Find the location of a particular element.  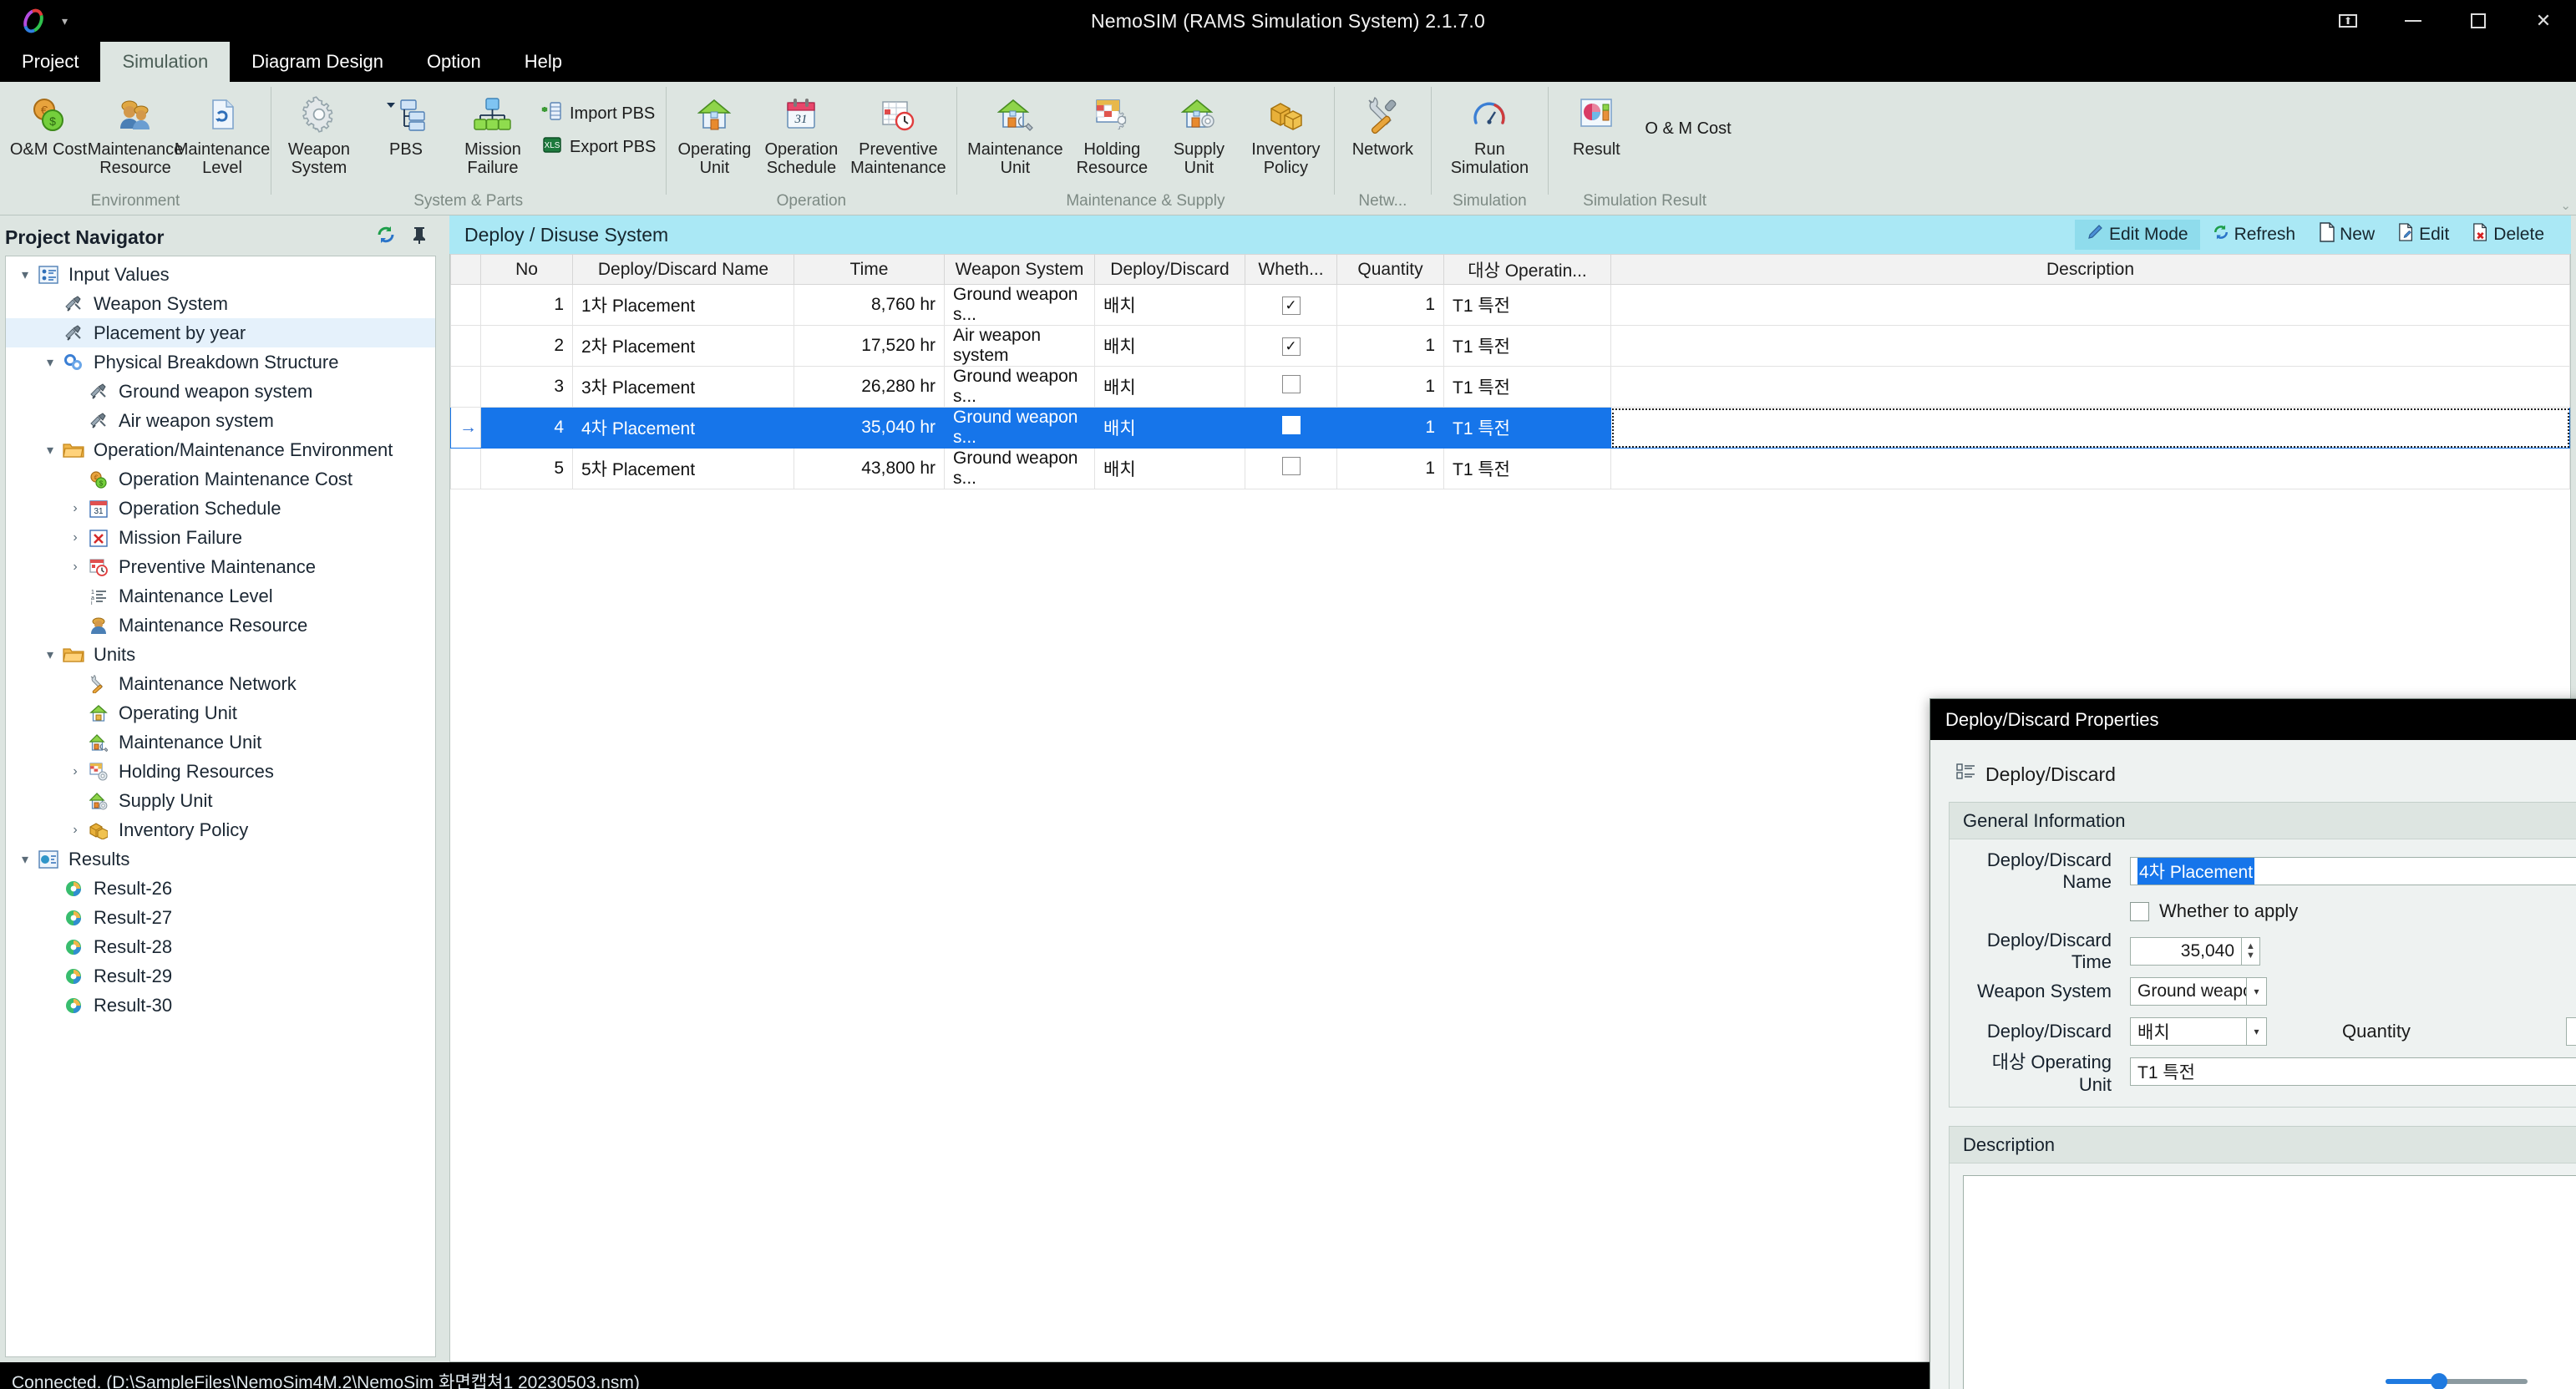

cell-name: 5차 Placement is located at coordinates (683, 468).